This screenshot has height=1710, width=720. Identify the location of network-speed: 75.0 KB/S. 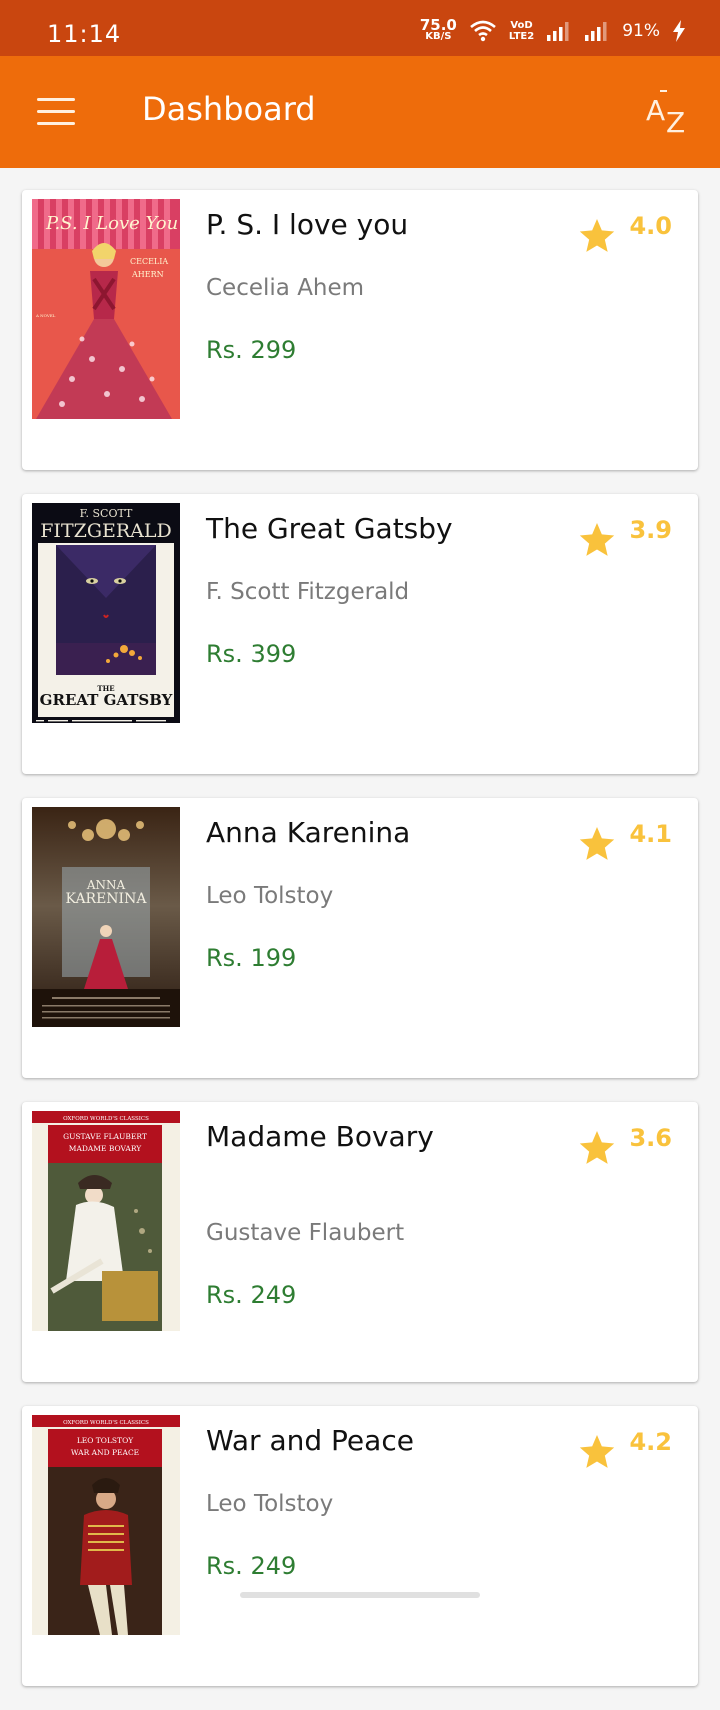
(438, 29).